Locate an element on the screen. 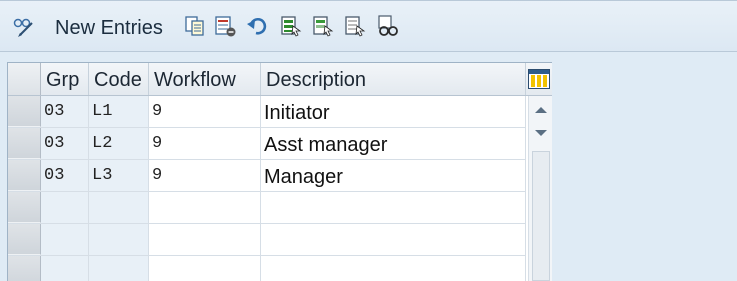 This screenshot has width=737, height=281. delete-icon is located at coordinates (225, 26).